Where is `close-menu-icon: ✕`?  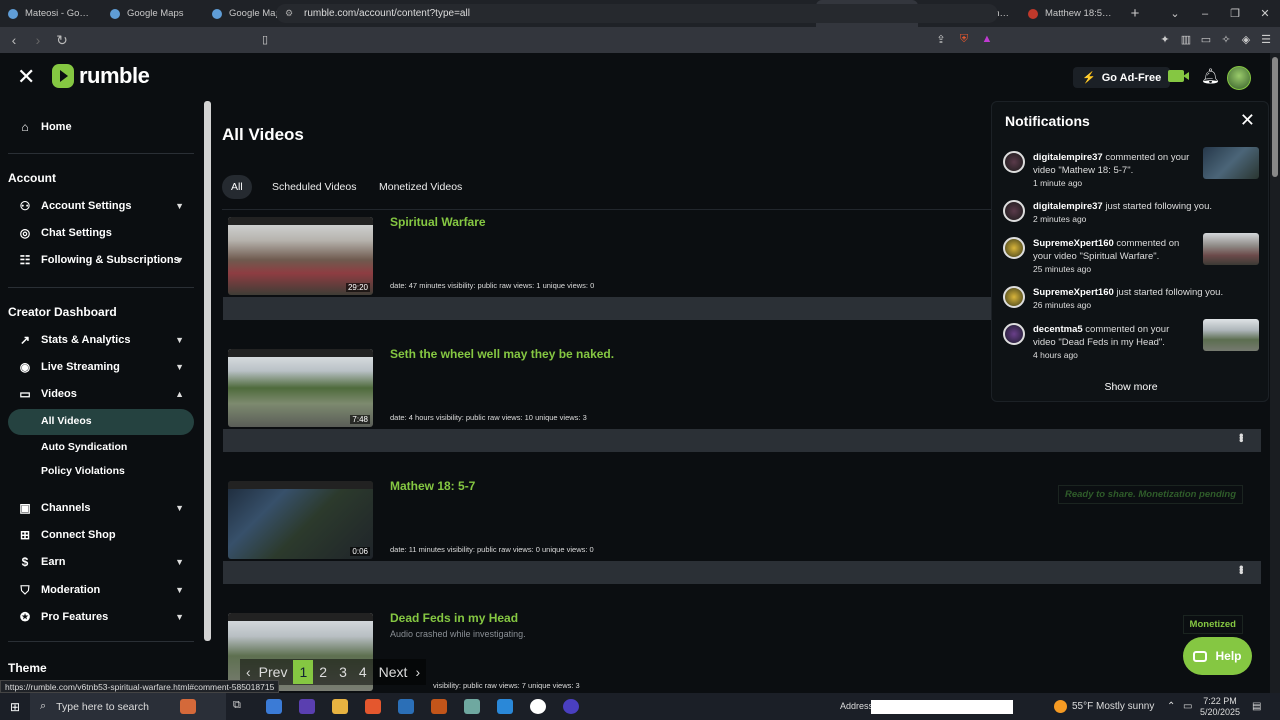
close-menu-icon: ✕ is located at coordinates (26, 77).